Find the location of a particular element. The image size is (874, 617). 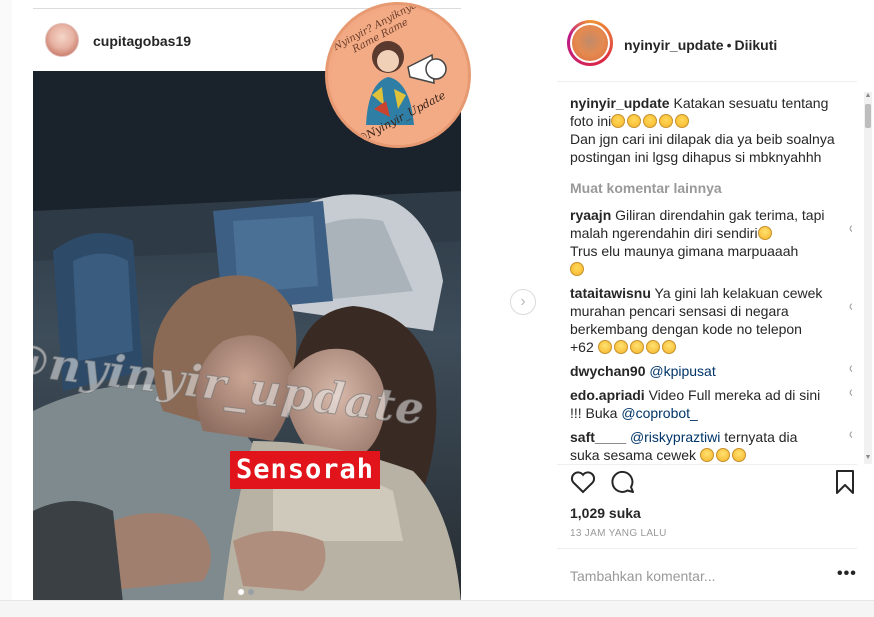

comment-username: saft____ is located at coordinates (598, 437).